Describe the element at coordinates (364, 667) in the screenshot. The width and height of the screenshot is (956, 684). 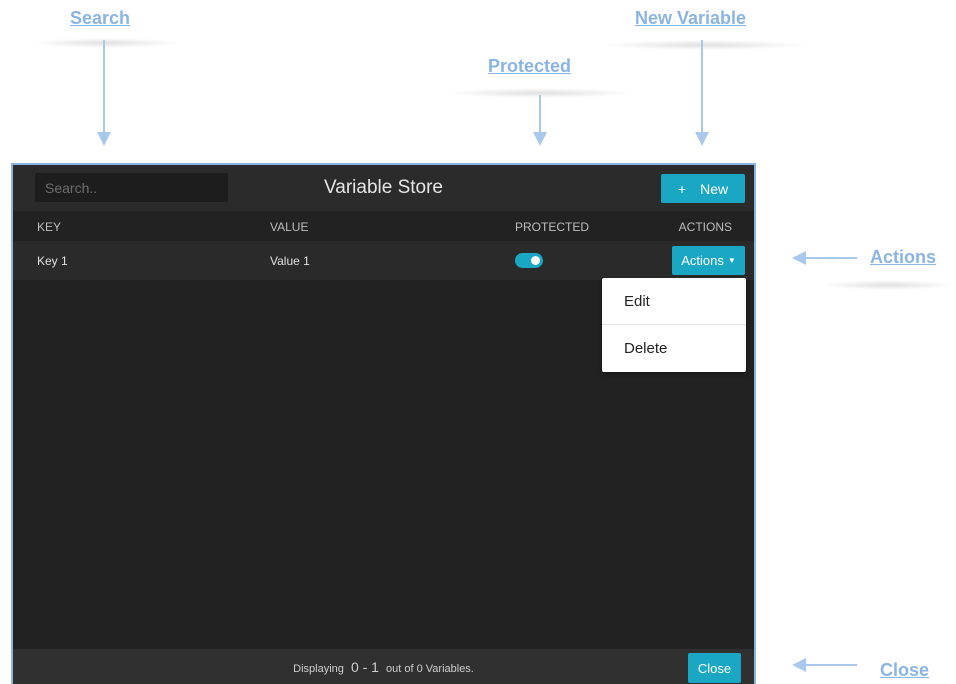
I see `pagination-range: 0 - 1` at that location.